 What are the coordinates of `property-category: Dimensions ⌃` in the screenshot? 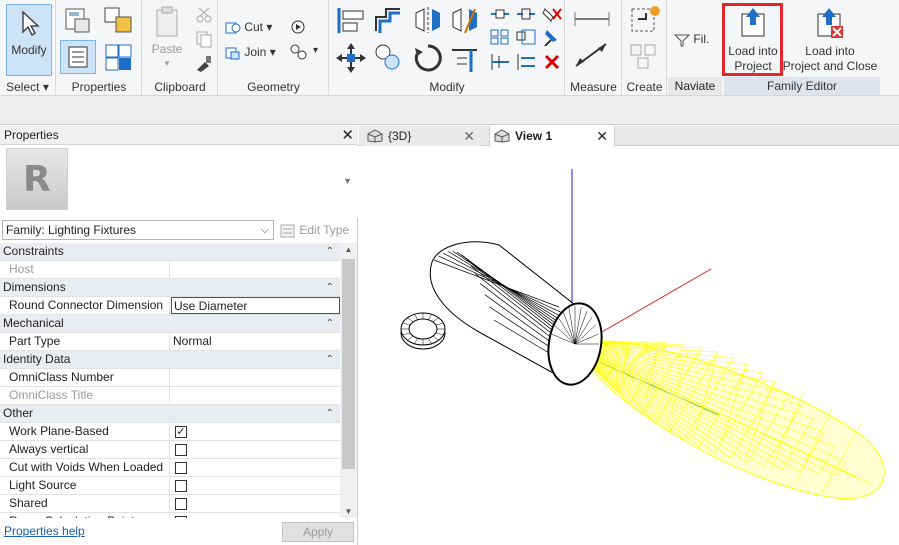 It's located at (170, 288).